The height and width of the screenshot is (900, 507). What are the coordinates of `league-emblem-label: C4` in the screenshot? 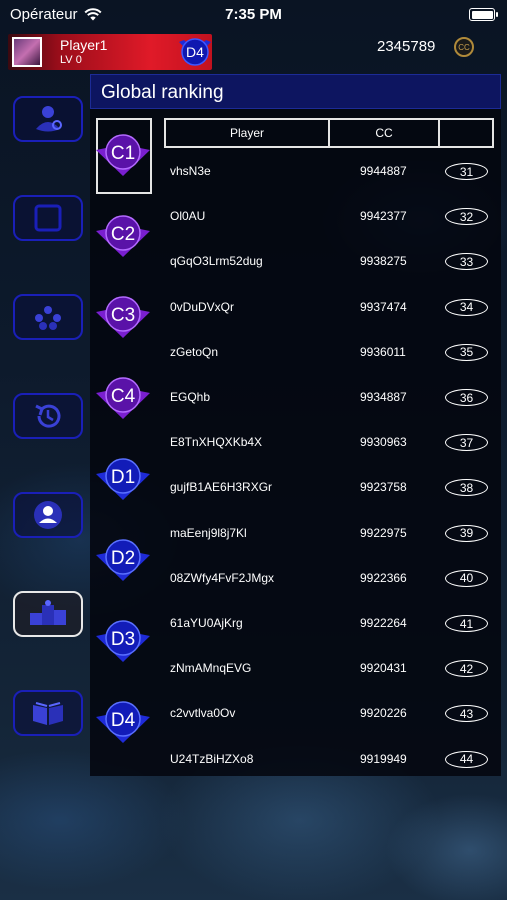 It's located at (123, 396).